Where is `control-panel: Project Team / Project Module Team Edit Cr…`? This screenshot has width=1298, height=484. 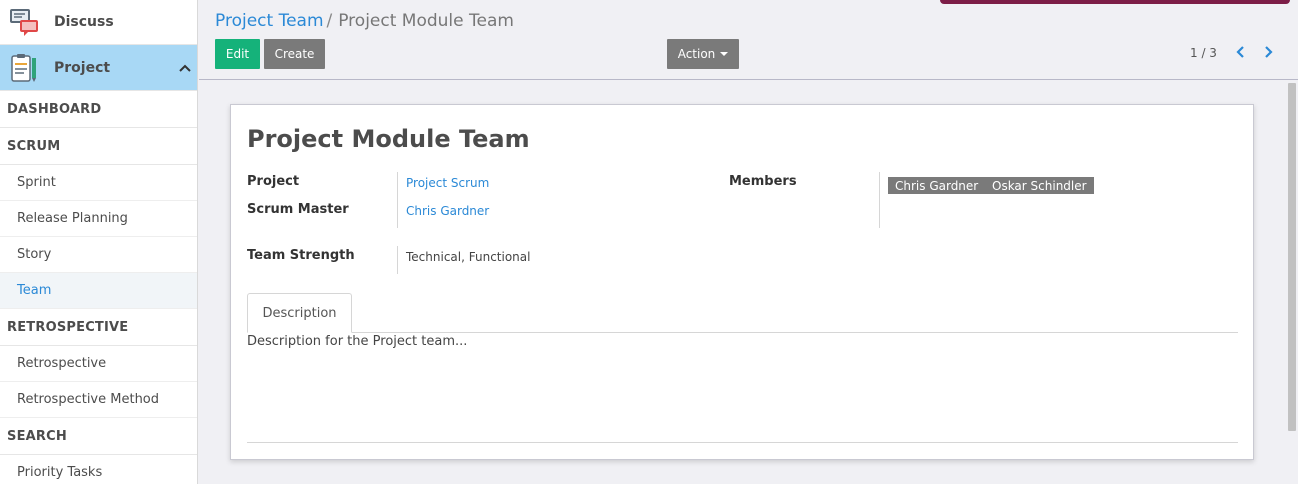
control-panel: Project Team / Project Module Team Edit Cr… is located at coordinates (748, 40).